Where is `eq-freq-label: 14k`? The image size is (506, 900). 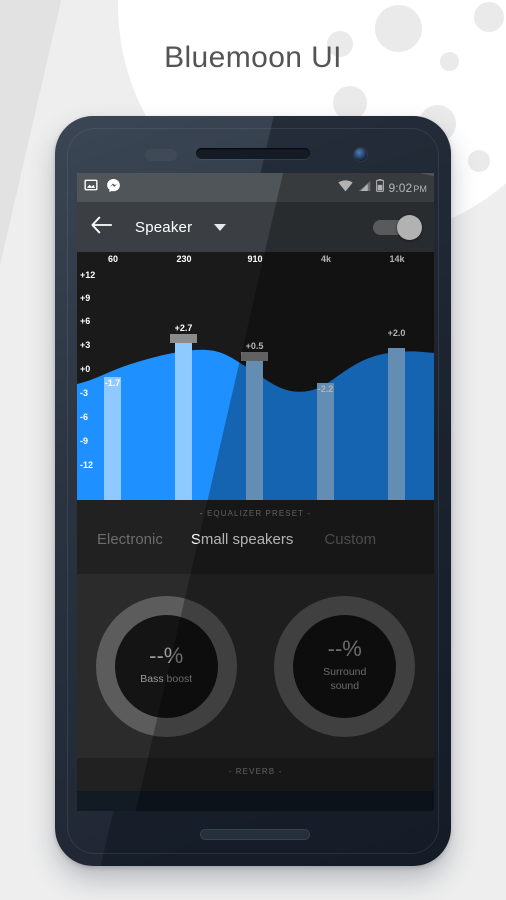
eq-freq-label: 14k is located at coordinates (397, 259).